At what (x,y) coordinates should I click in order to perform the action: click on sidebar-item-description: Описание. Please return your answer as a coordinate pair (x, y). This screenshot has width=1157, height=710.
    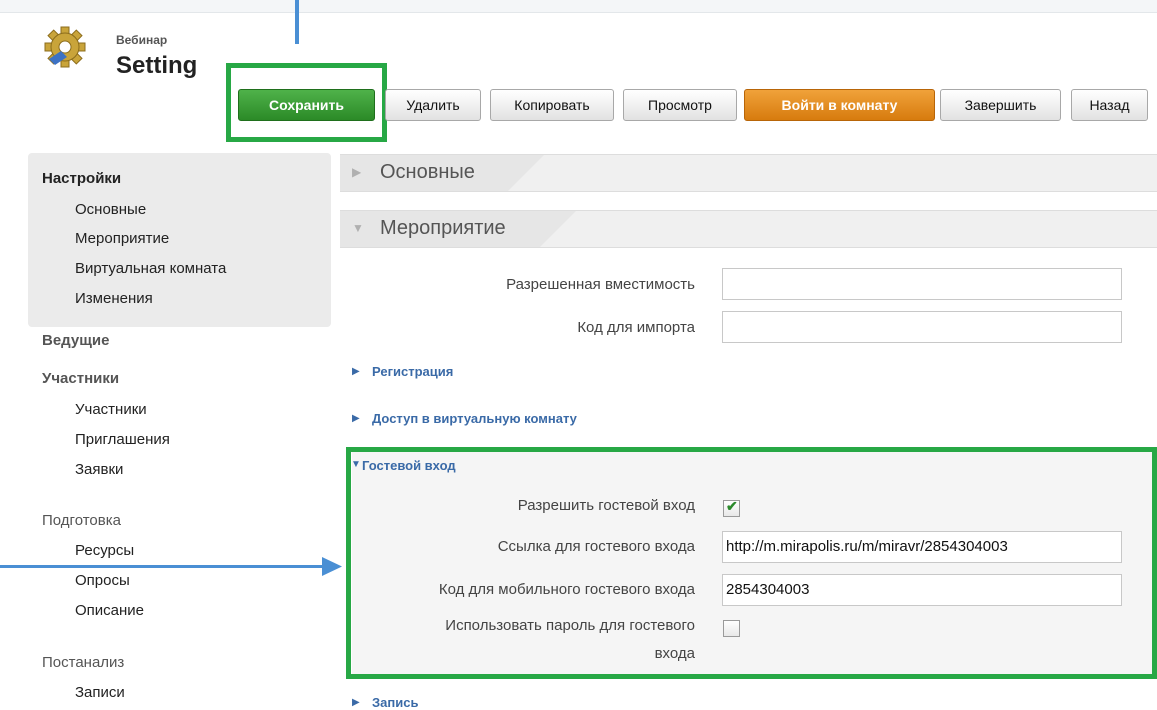
    Looking at the image, I should click on (109, 610).